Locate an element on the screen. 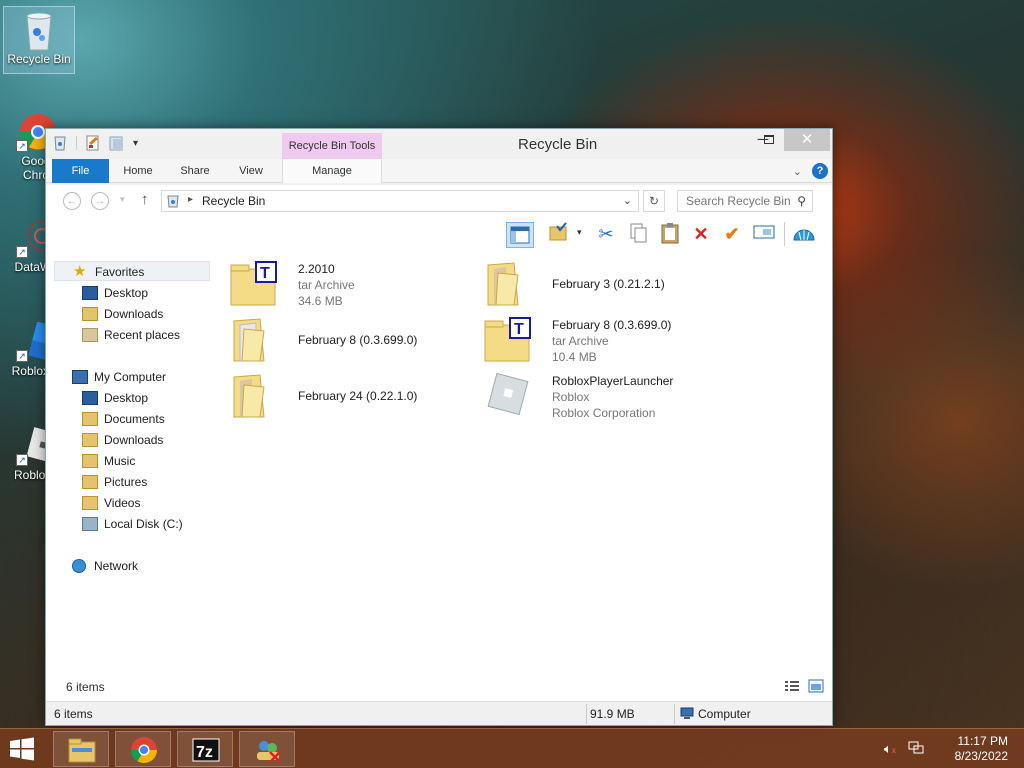  nav-downloads: Downloads is located at coordinates (130, 314).